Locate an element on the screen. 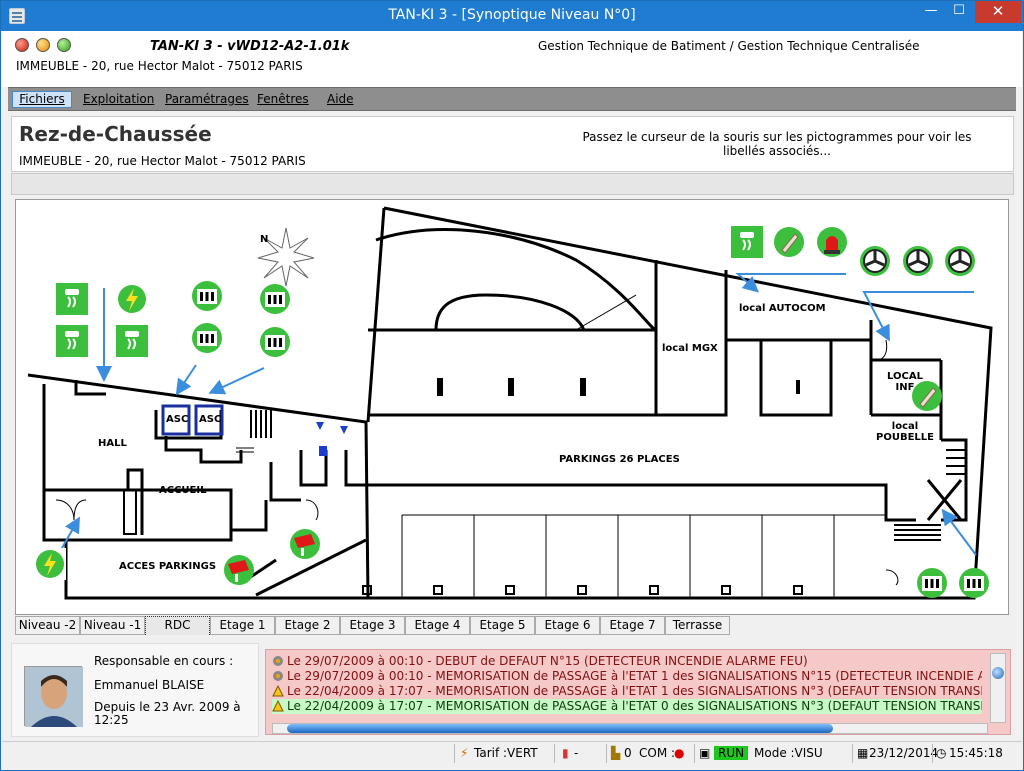 Image resolution: width=1024 pixels, height=771 pixels. responsable-label: Responsable en cours : is located at coordinates (164, 661).